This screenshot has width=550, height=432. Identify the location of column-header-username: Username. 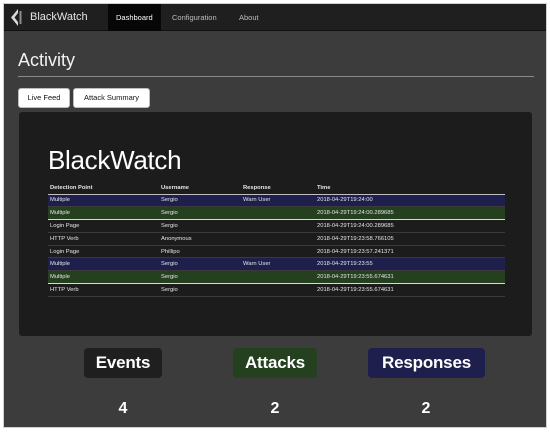
(200, 188).